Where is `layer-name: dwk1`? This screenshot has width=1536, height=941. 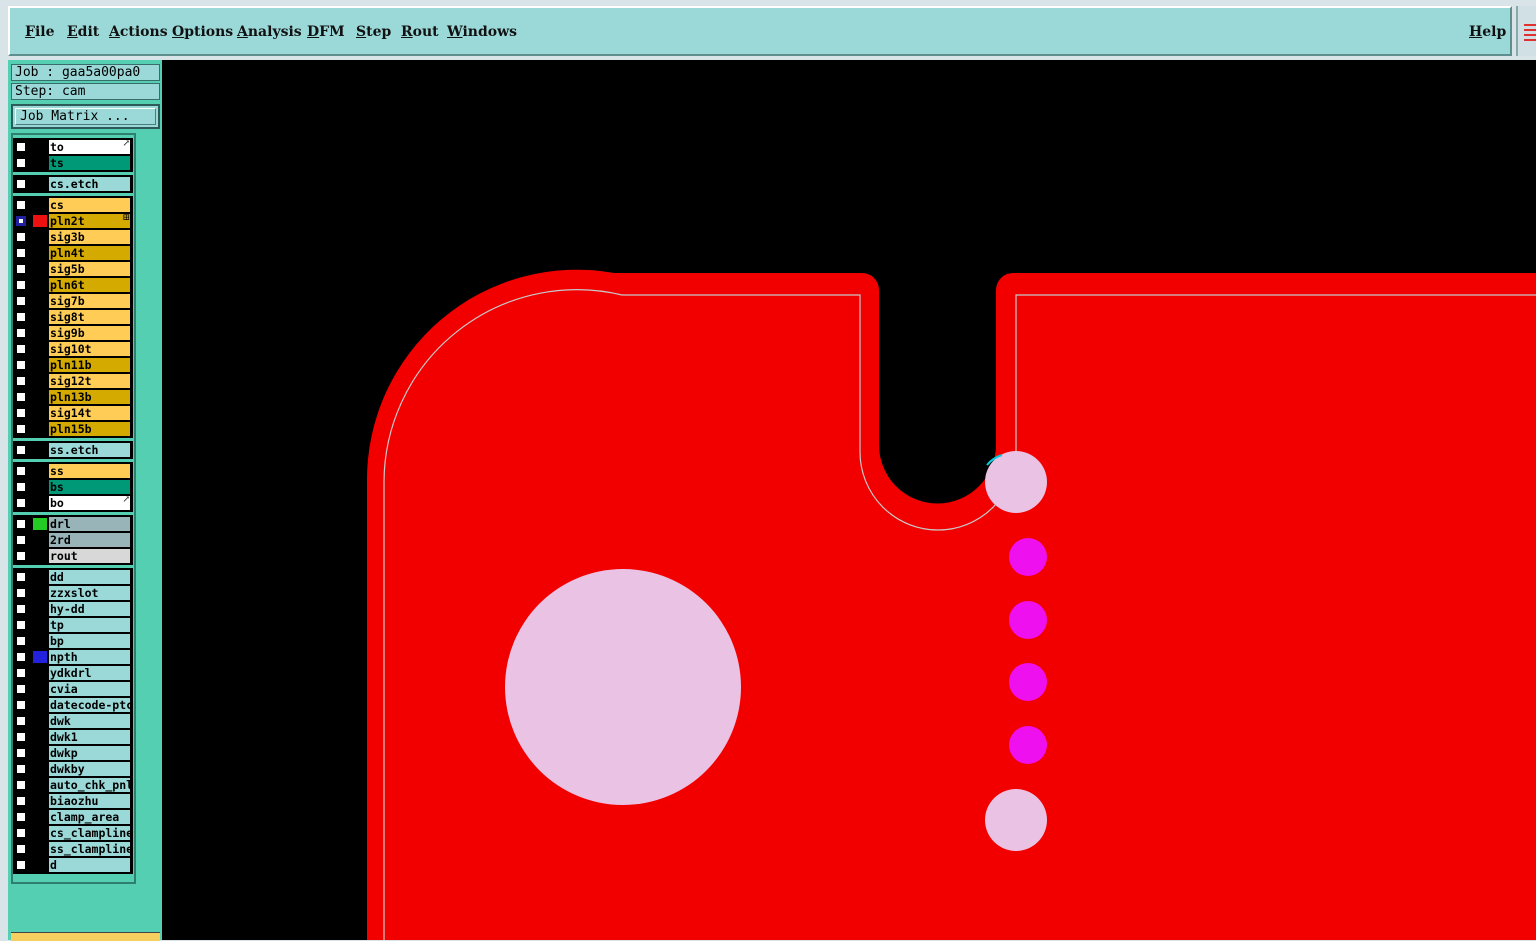
layer-name: dwk1 is located at coordinates (89, 737).